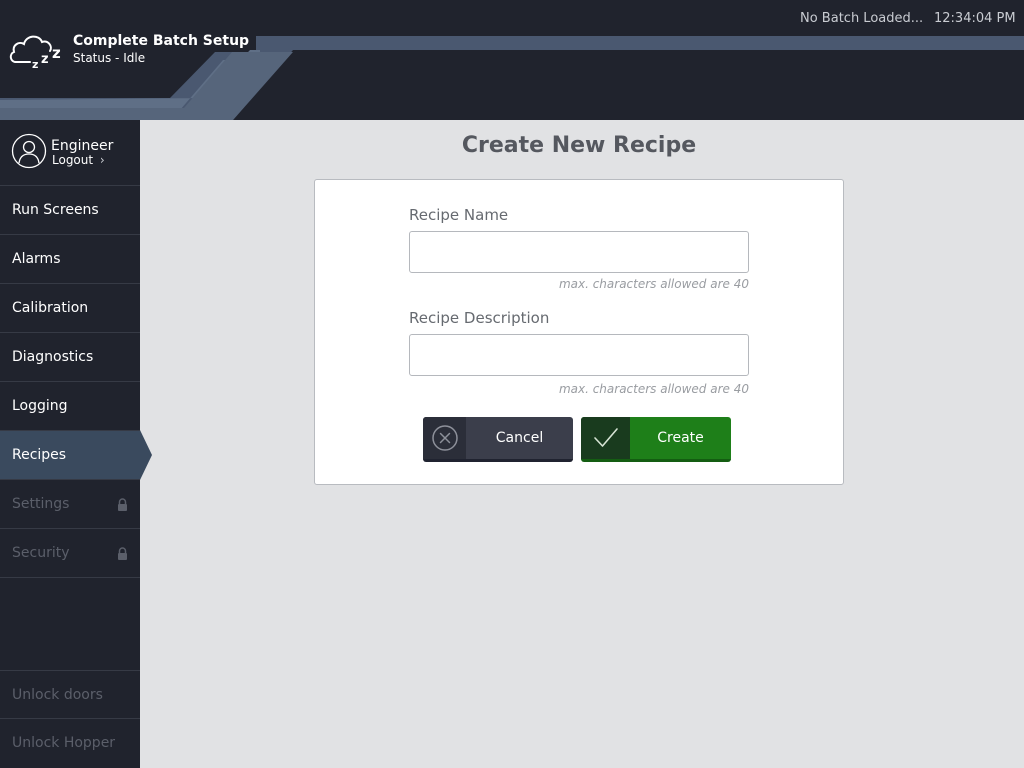  What do you see at coordinates (653, 284) in the screenshot?
I see `recipe-name-hint: max. characters allowed are 40` at bounding box center [653, 284].